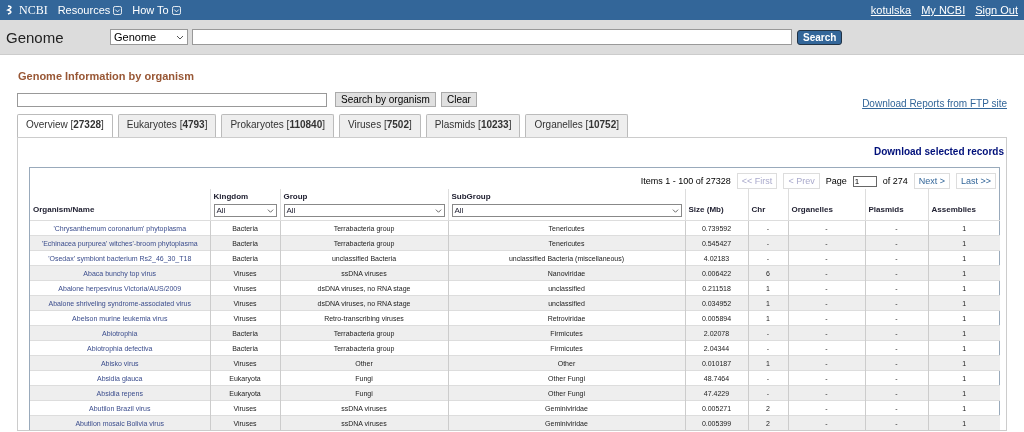  What do you see at coordinates (891, 10) in the screenshot?
I see `user-link: kotulska` at bounding box center [891, 10].